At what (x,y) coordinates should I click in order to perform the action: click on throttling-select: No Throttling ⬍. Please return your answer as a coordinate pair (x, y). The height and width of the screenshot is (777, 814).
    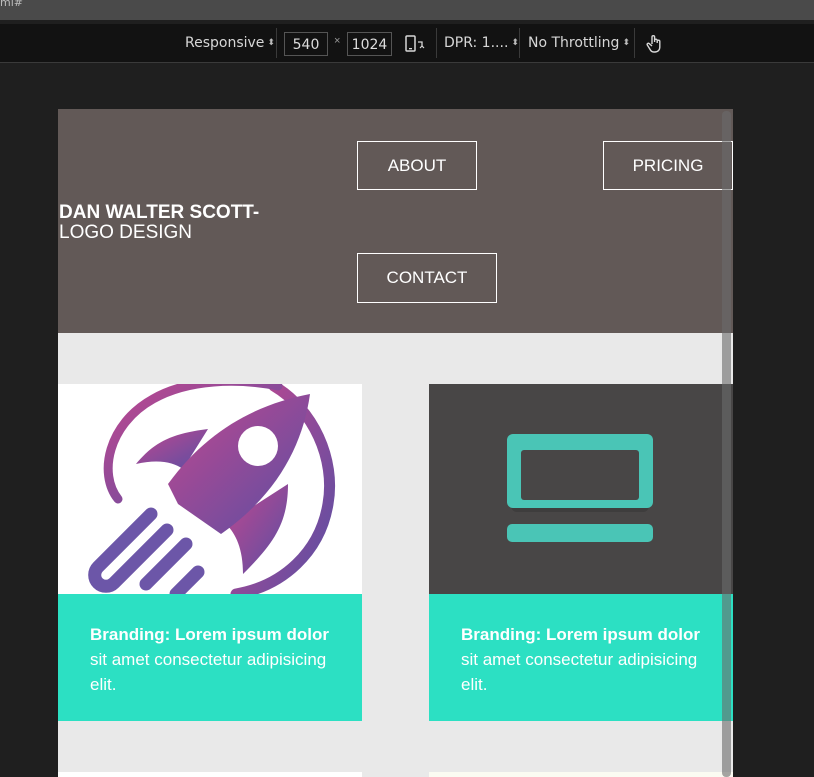
    Looking at the image, I should click on (579, 43).